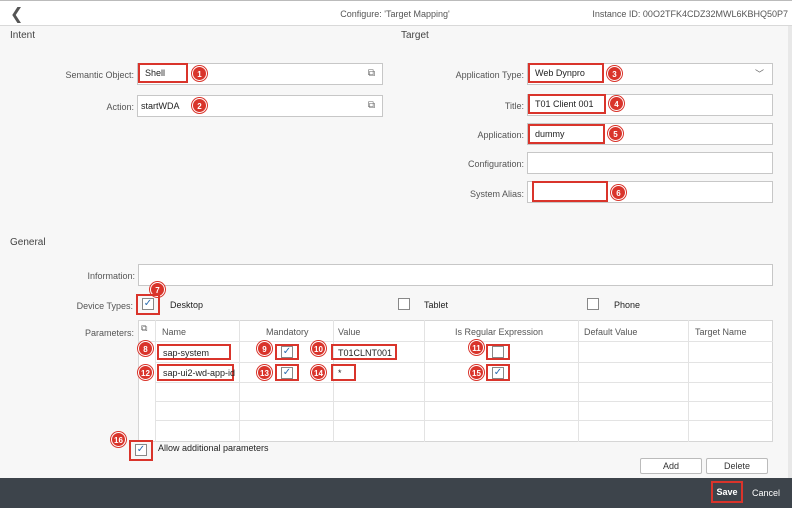  What do you see at coordinates (415, 35) in the screenshot?
I see `target-section-label: Target` at bounding box center [415, 35].